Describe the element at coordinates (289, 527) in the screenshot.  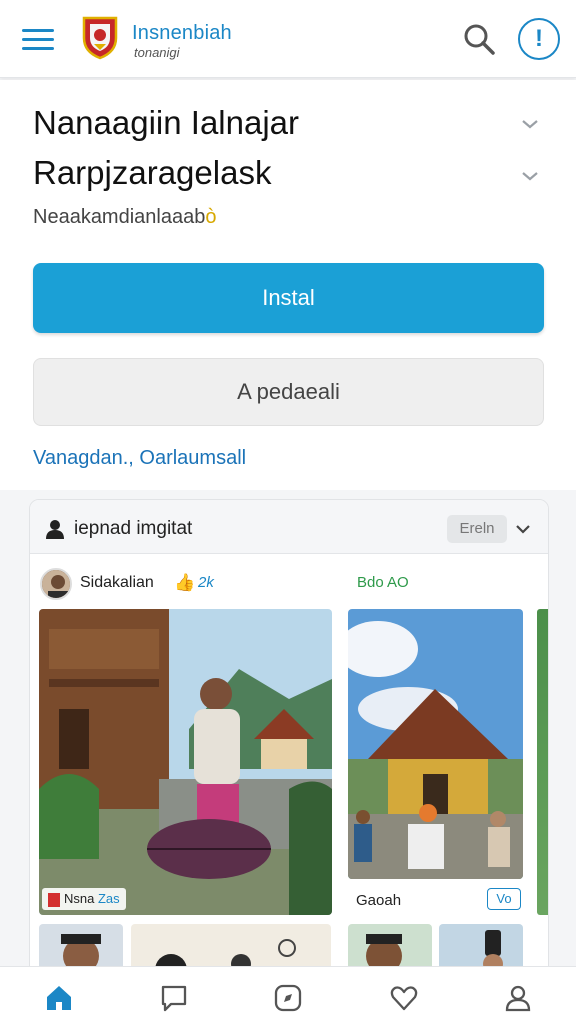
I see `card-header: iepnad imgitat Ereln` at that location.